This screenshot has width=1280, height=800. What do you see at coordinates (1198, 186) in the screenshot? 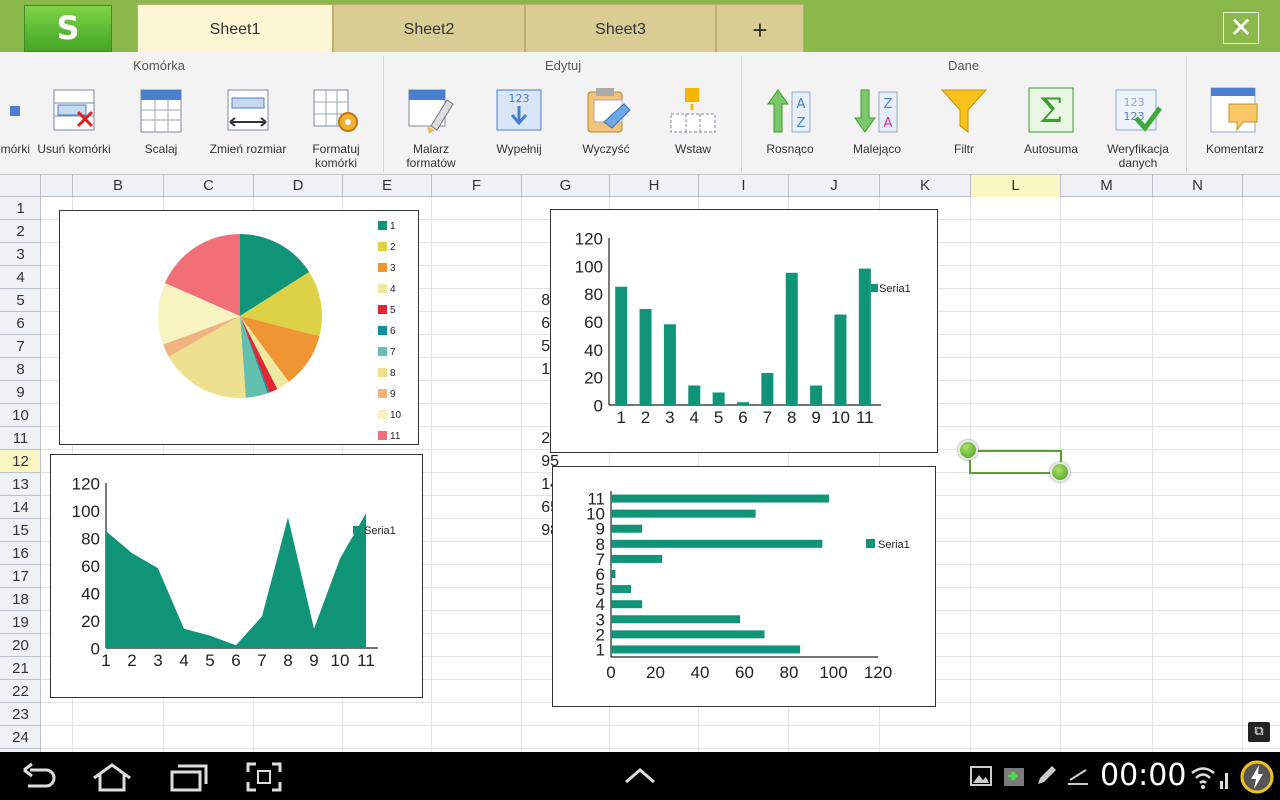
I see `column-header: N` at bounding box center [1198, 186].